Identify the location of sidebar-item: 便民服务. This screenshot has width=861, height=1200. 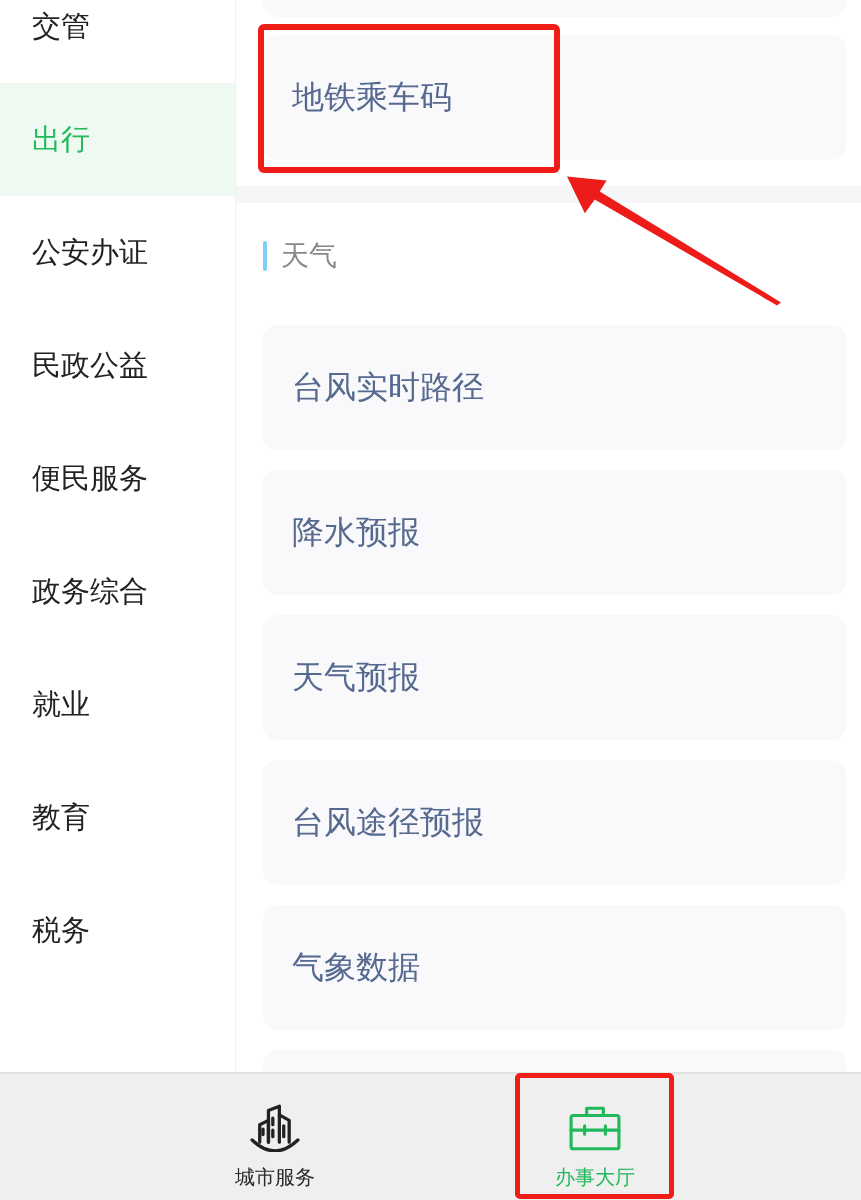
(117, 478).